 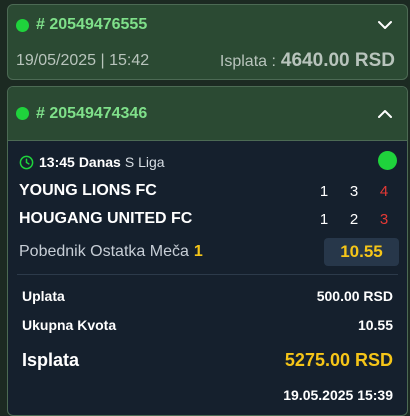 I want to click on match-league: S Liga, so click(x=144, y=162).